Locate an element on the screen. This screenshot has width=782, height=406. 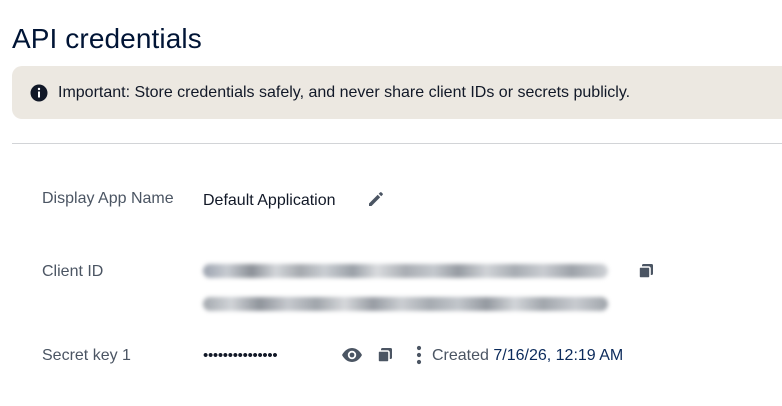
edit-app-name-button is located at coordinates (376, 199).